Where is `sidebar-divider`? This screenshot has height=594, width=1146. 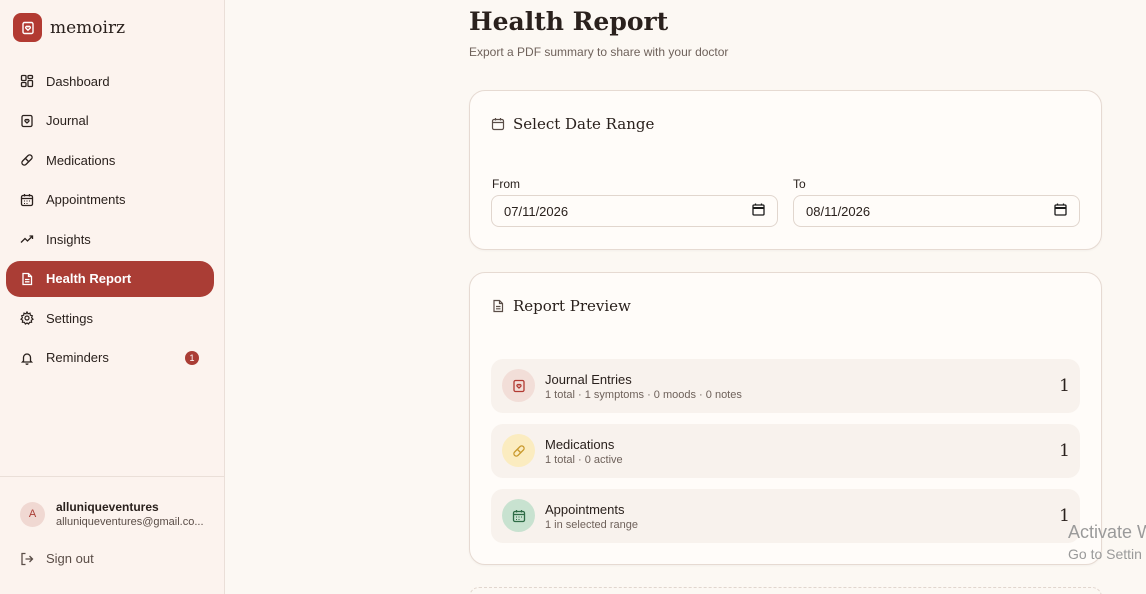
sidebar-divider is located at coordinates (112, 476).